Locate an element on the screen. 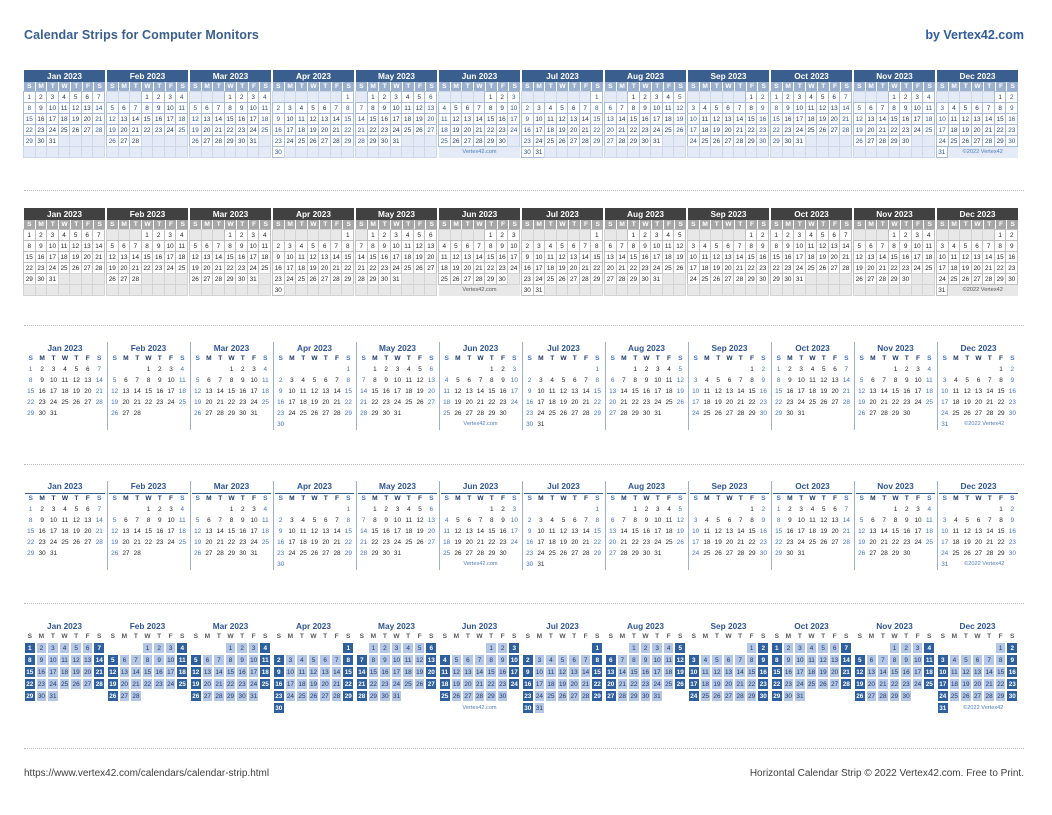 This screenshot has width=1052, height=815. date-cell: 22 is located at coordinates (491, 542).